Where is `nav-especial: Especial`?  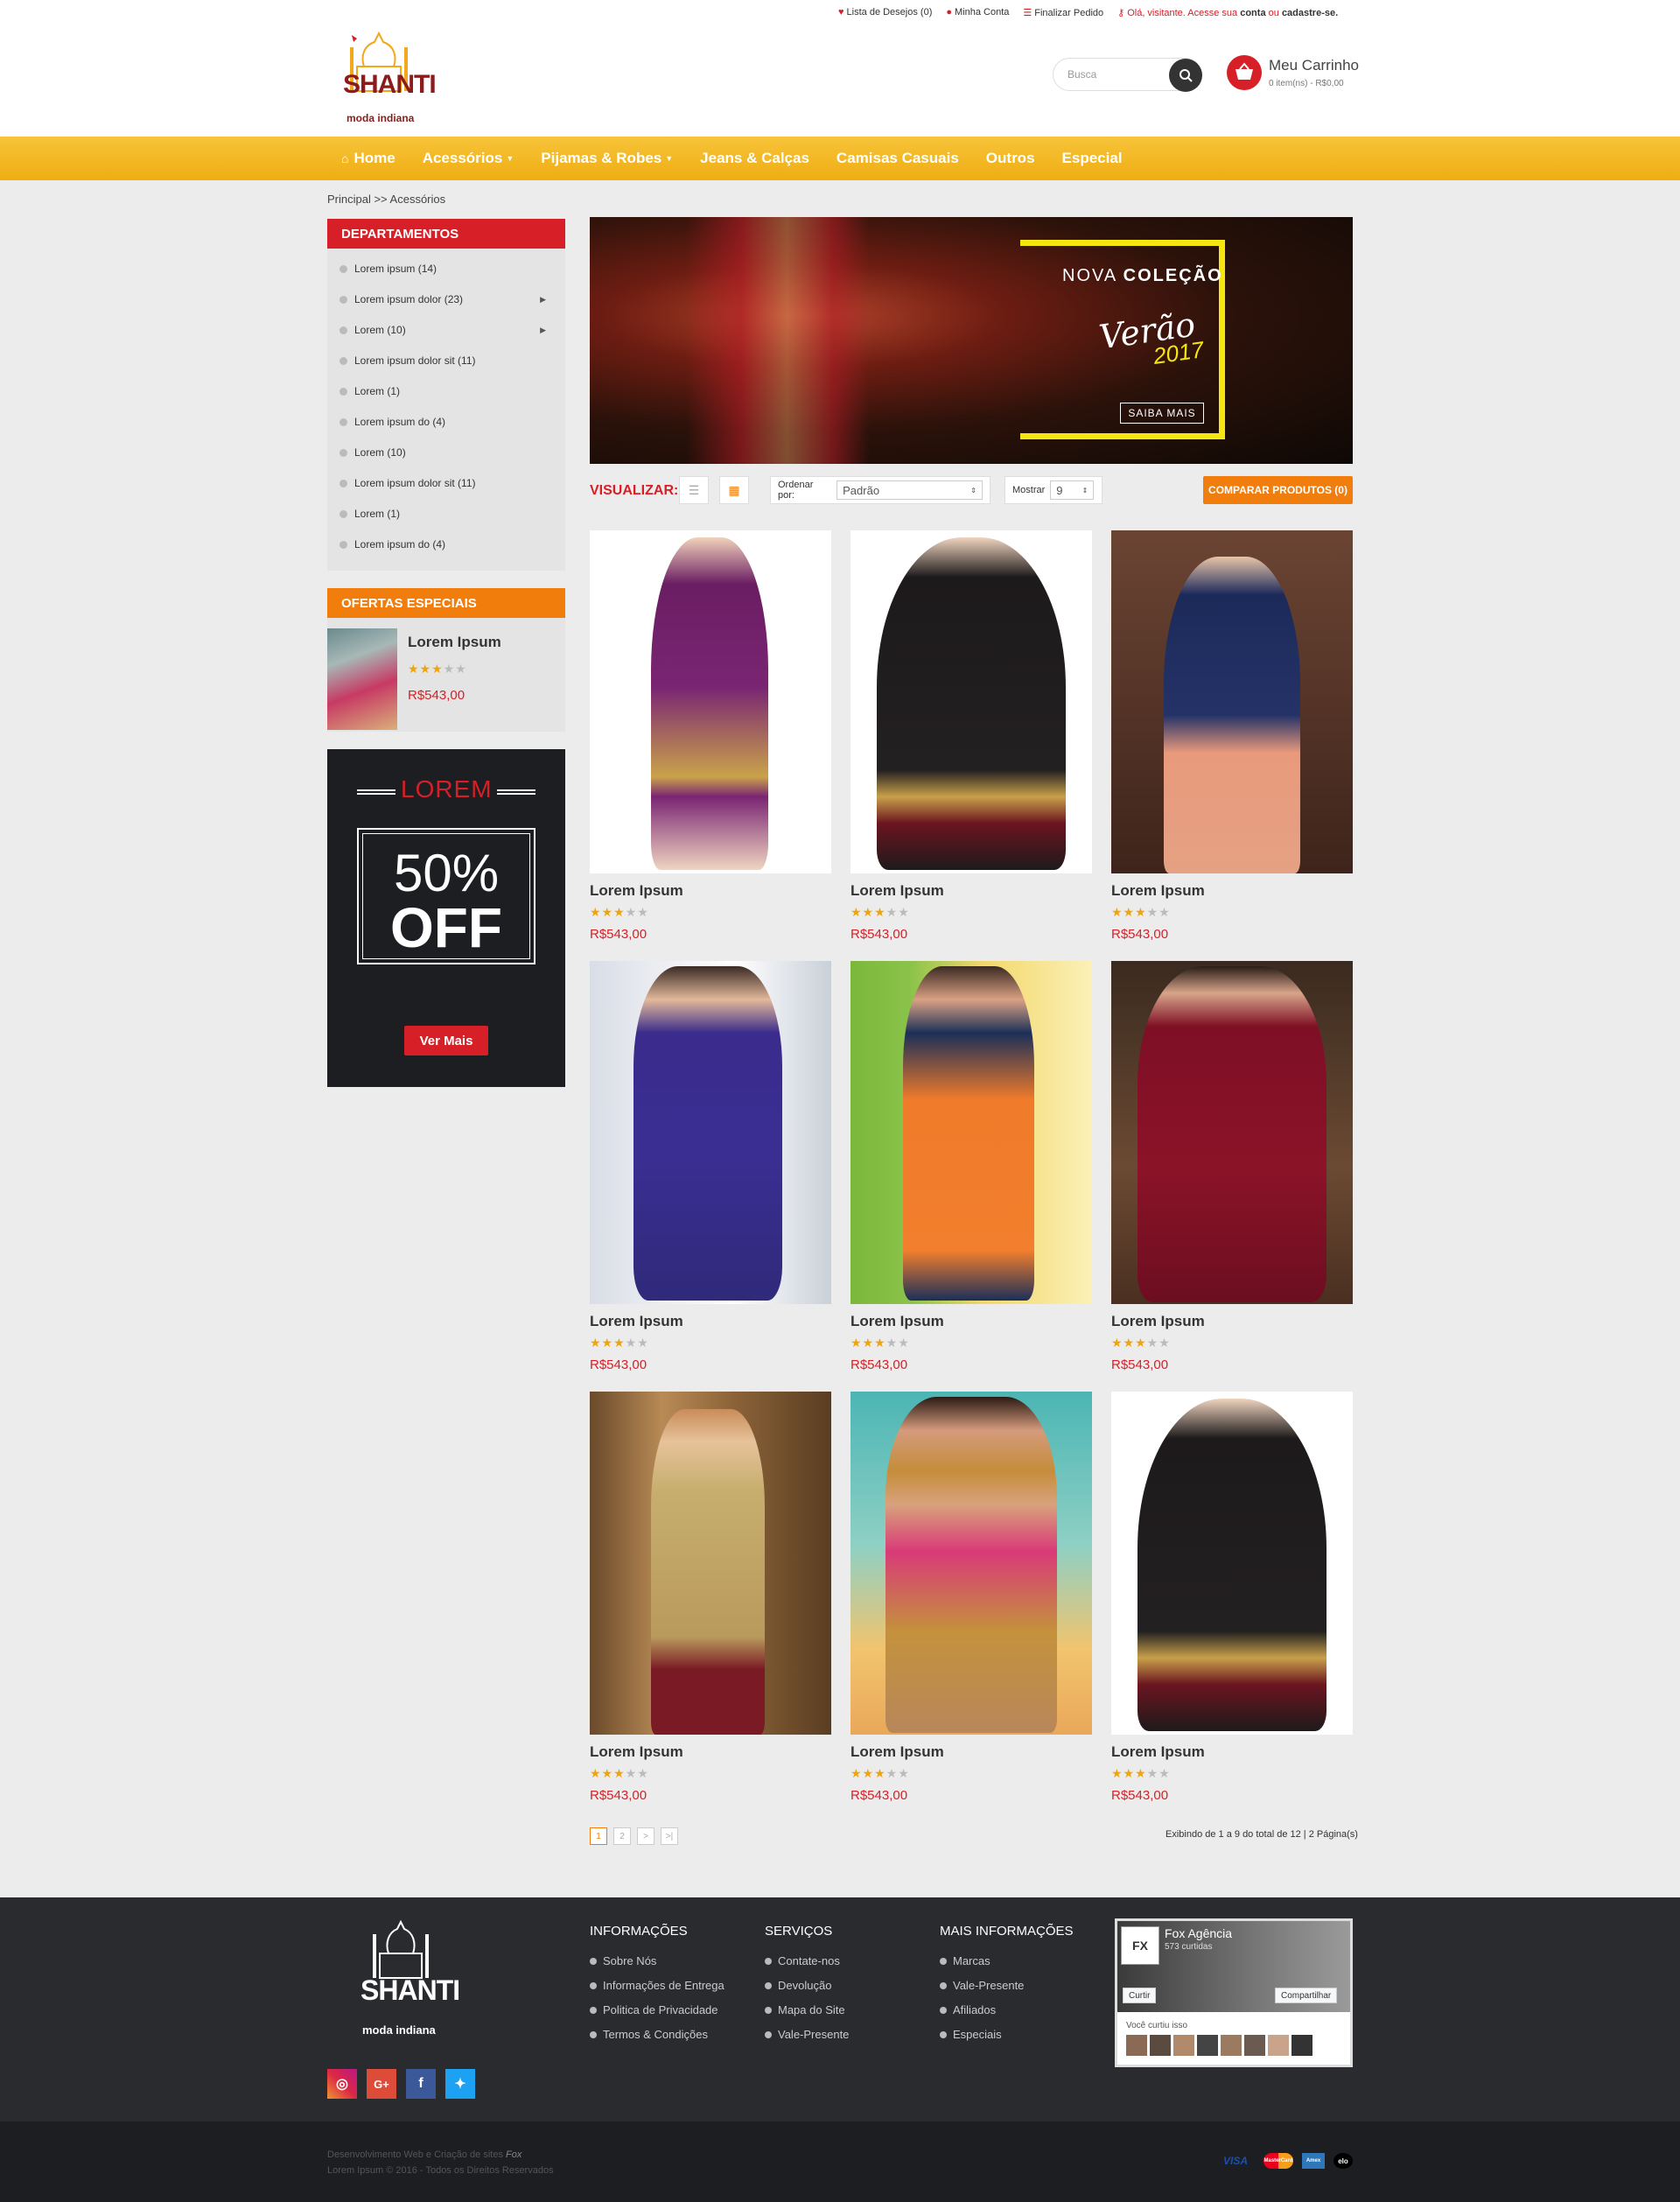
nav-especial: Especial is located at coordinates (1092, 158).